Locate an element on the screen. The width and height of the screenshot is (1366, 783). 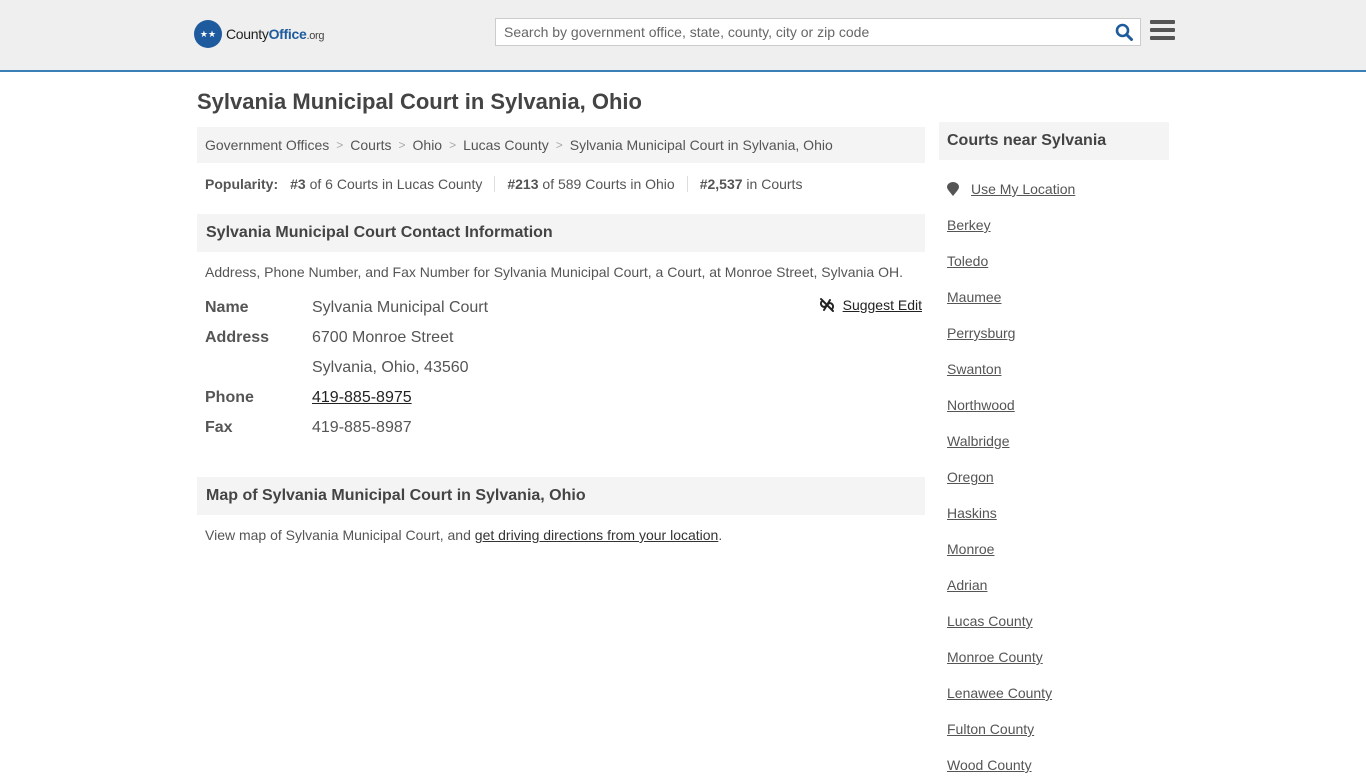
list-item: Lenawee County is located at coordinates (1058, 693).